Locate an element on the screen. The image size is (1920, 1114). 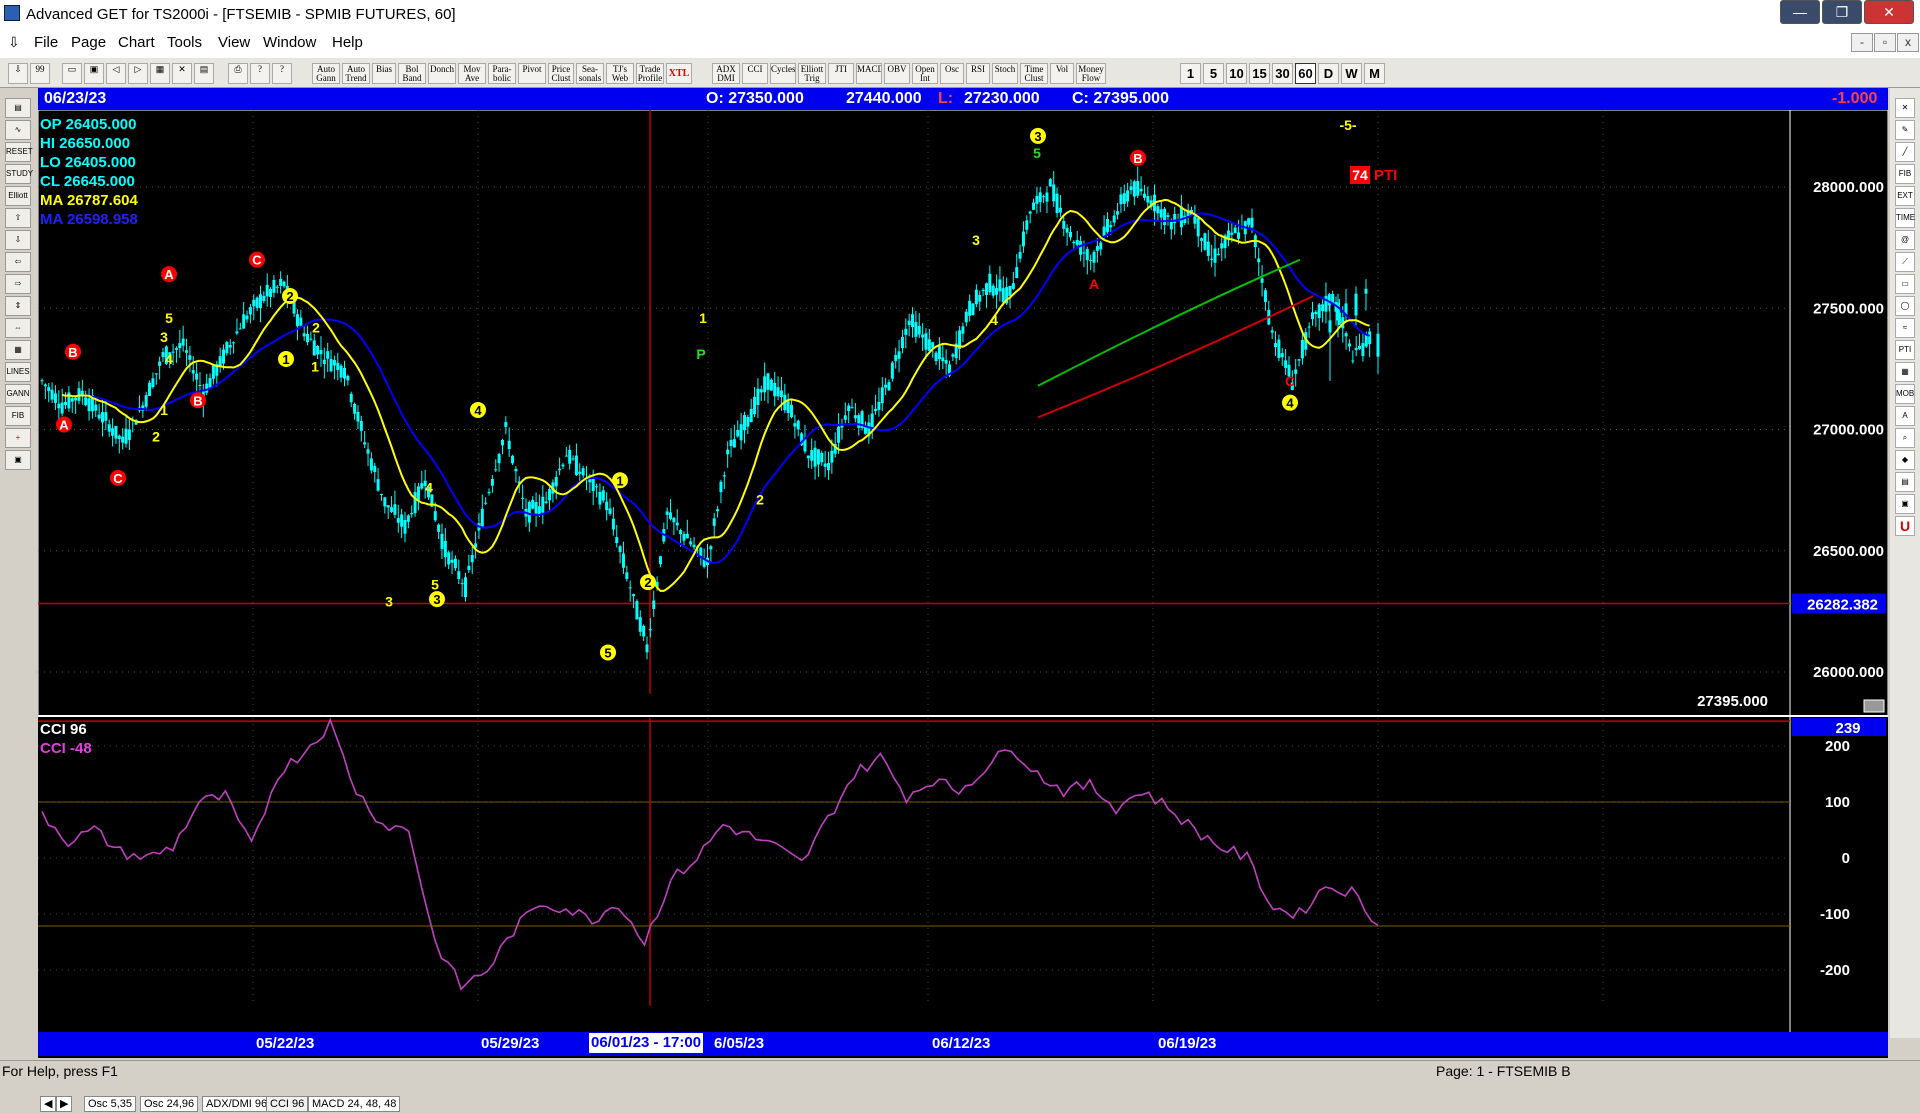
arrow-left-icon: ⇦ is located at coordinates (18, 262).